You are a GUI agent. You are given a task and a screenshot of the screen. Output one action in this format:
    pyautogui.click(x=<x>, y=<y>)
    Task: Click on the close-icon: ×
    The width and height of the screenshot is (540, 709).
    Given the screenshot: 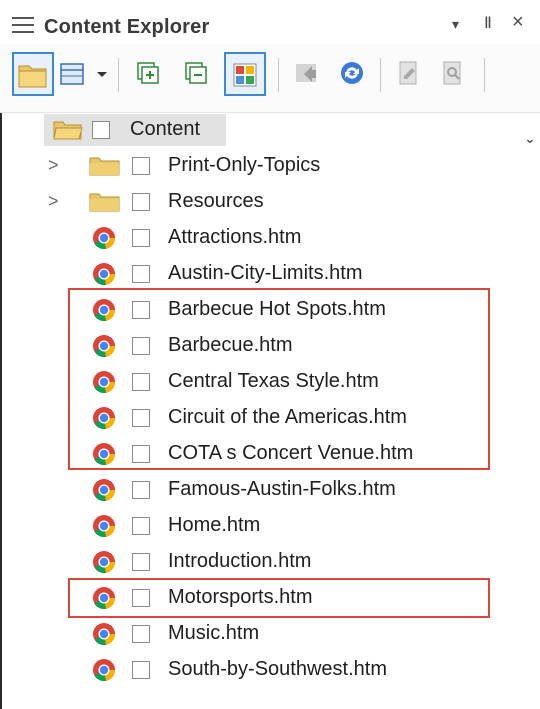 What is the action you would take?
    pyautogui.click(x=518, y=22)
    